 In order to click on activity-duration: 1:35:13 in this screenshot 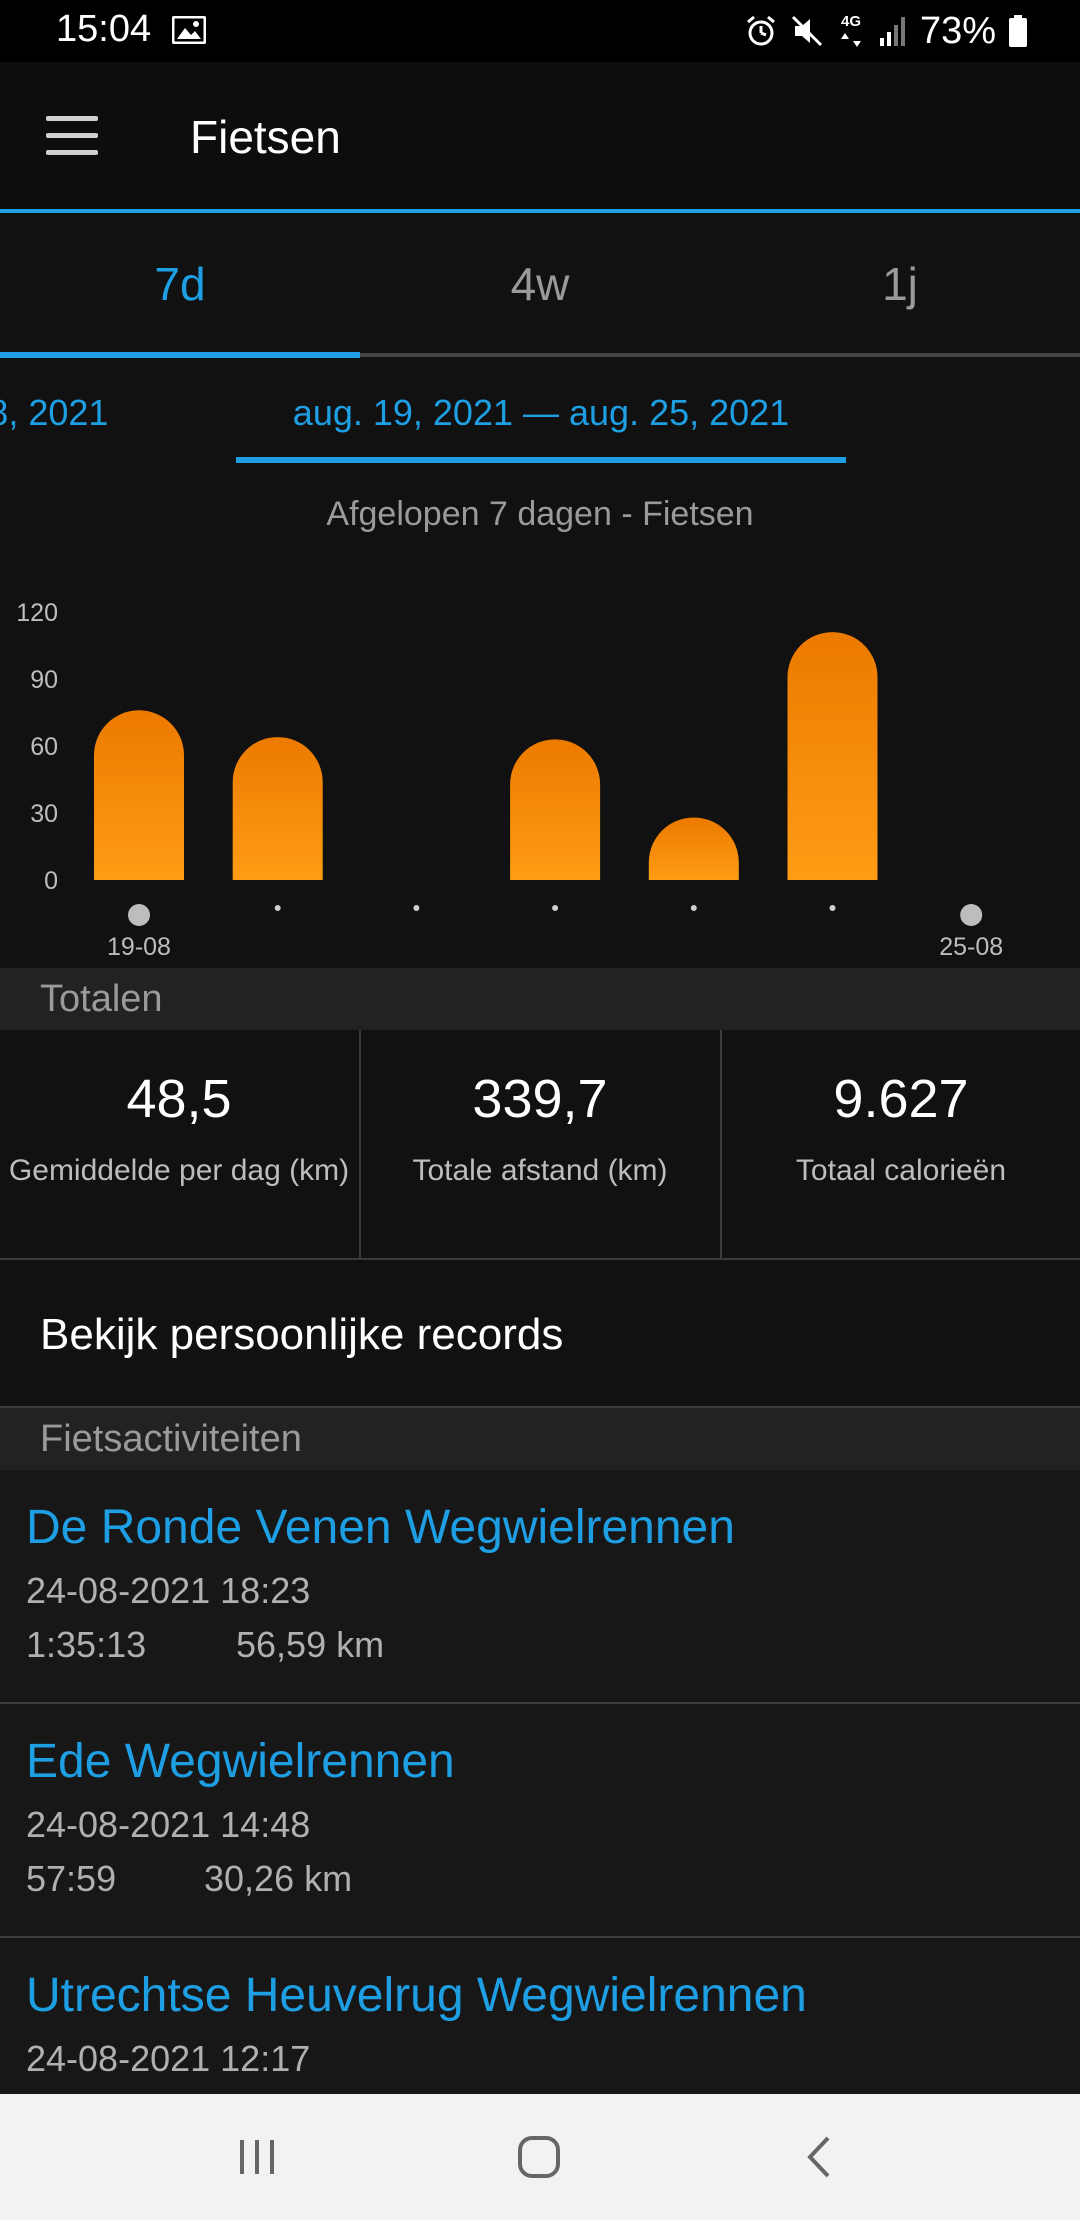, I will do `click(86, 1644)`.